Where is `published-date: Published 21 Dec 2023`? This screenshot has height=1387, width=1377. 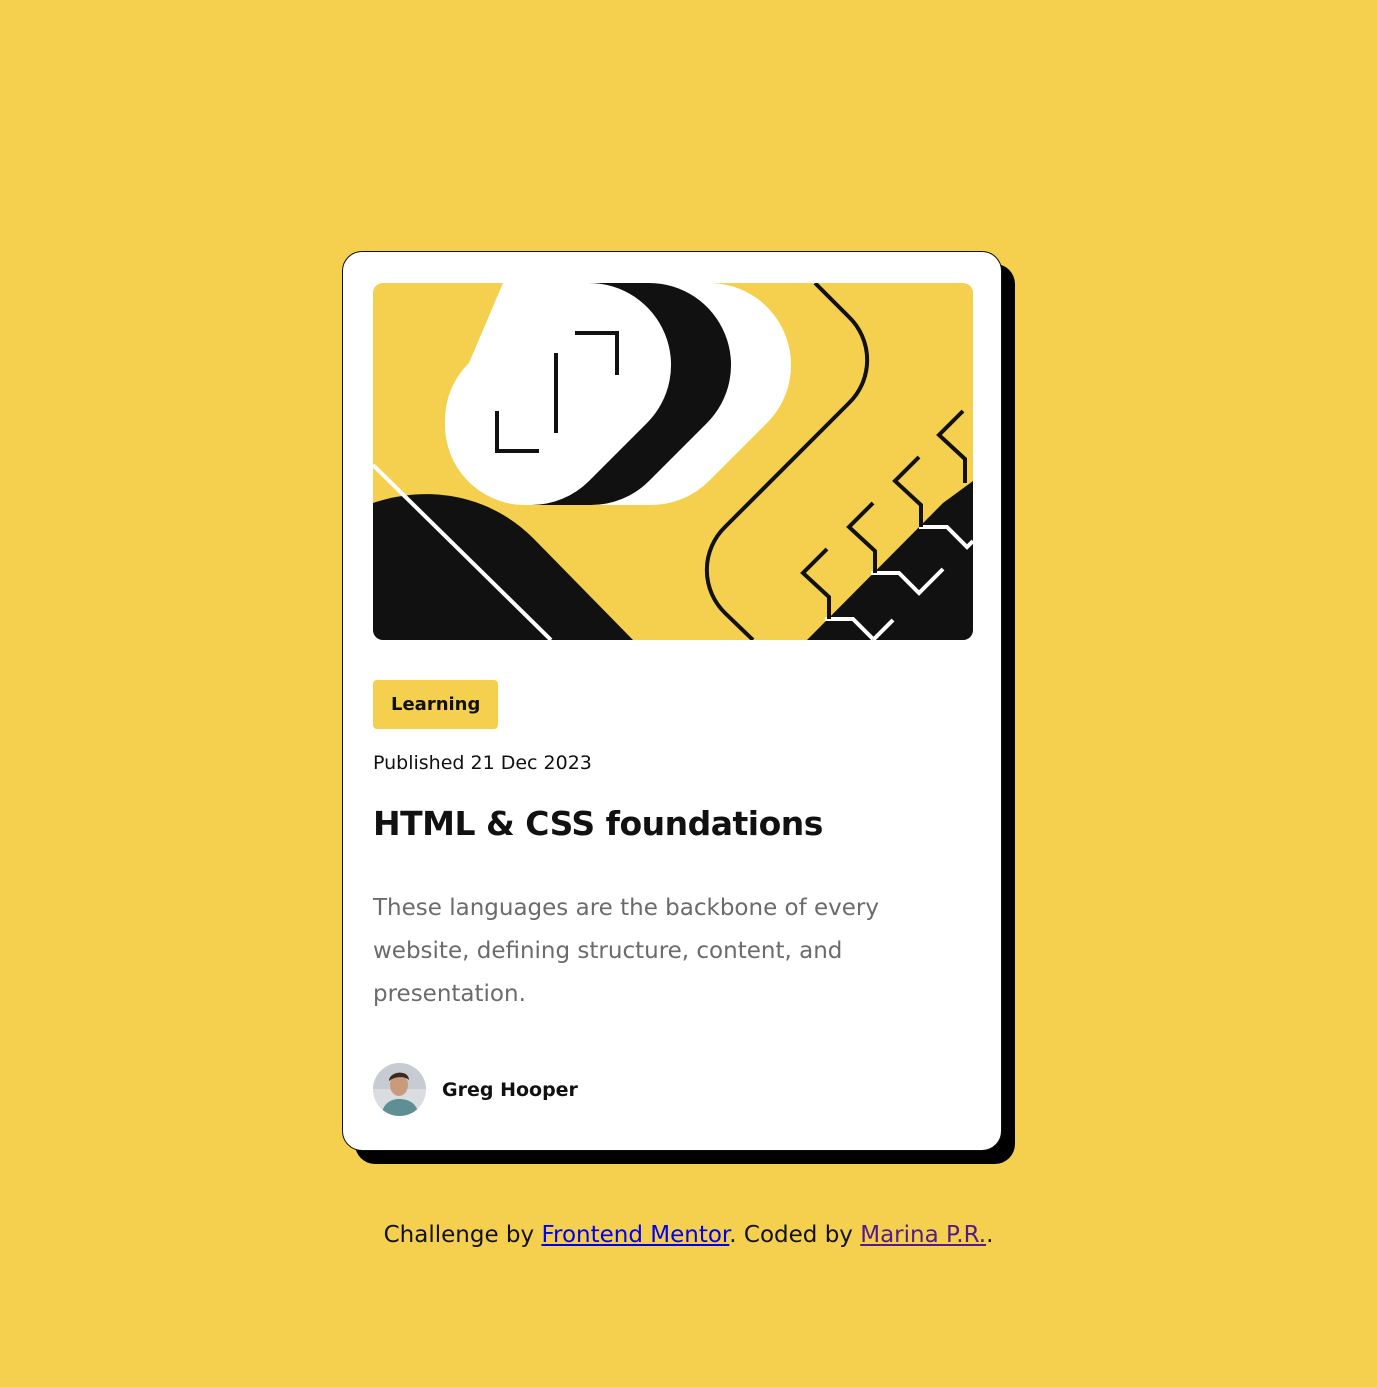
published-date: Published 21 Dec 2023 is located at coordinates (482, 763).